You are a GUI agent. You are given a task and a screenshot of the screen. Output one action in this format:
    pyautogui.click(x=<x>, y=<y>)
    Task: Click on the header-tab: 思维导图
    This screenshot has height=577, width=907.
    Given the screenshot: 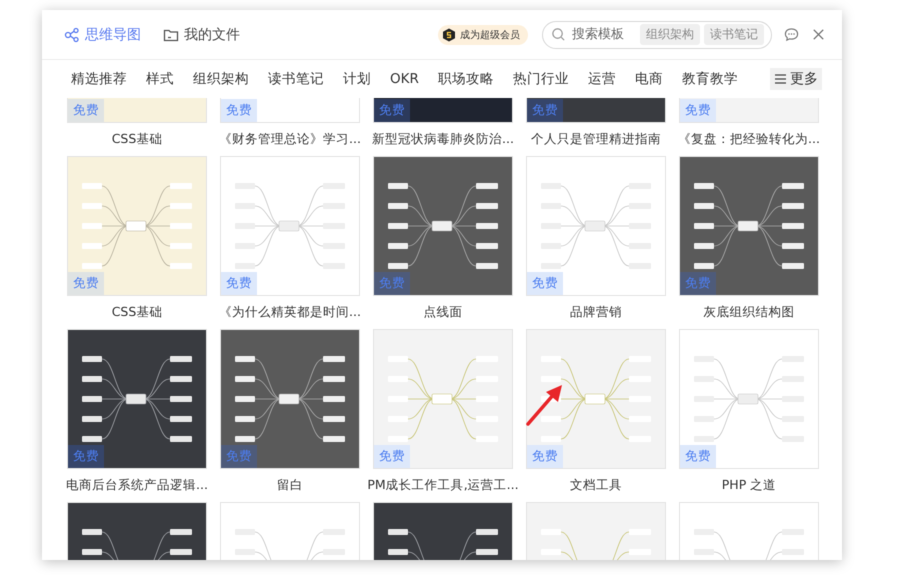 What is the action you would take?
    pyautogui.click(x=102, y=35)
    